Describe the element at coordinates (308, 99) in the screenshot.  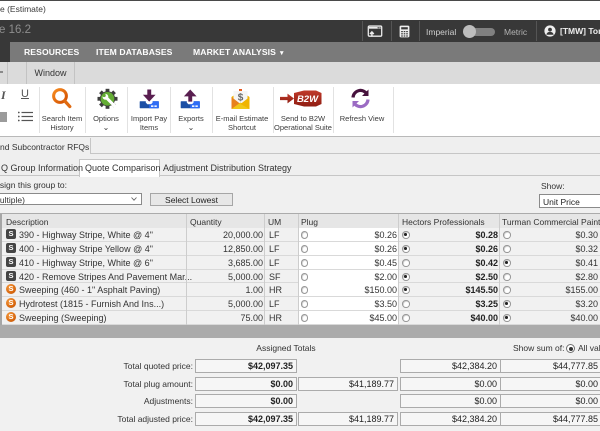
I see `svg-text: B2W` at that location.